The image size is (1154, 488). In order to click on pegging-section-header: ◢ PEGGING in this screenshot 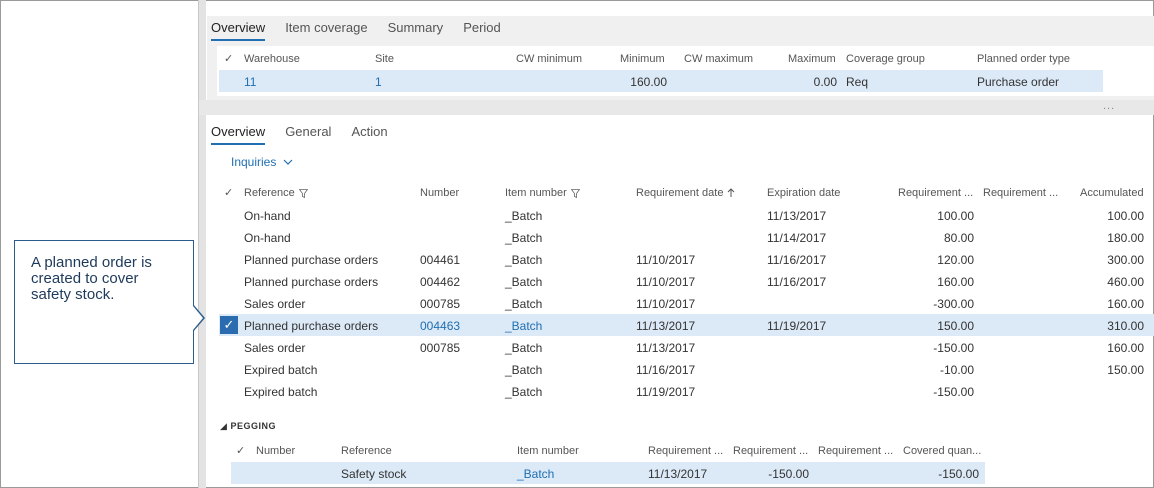, I will do `click(248, 426)`.